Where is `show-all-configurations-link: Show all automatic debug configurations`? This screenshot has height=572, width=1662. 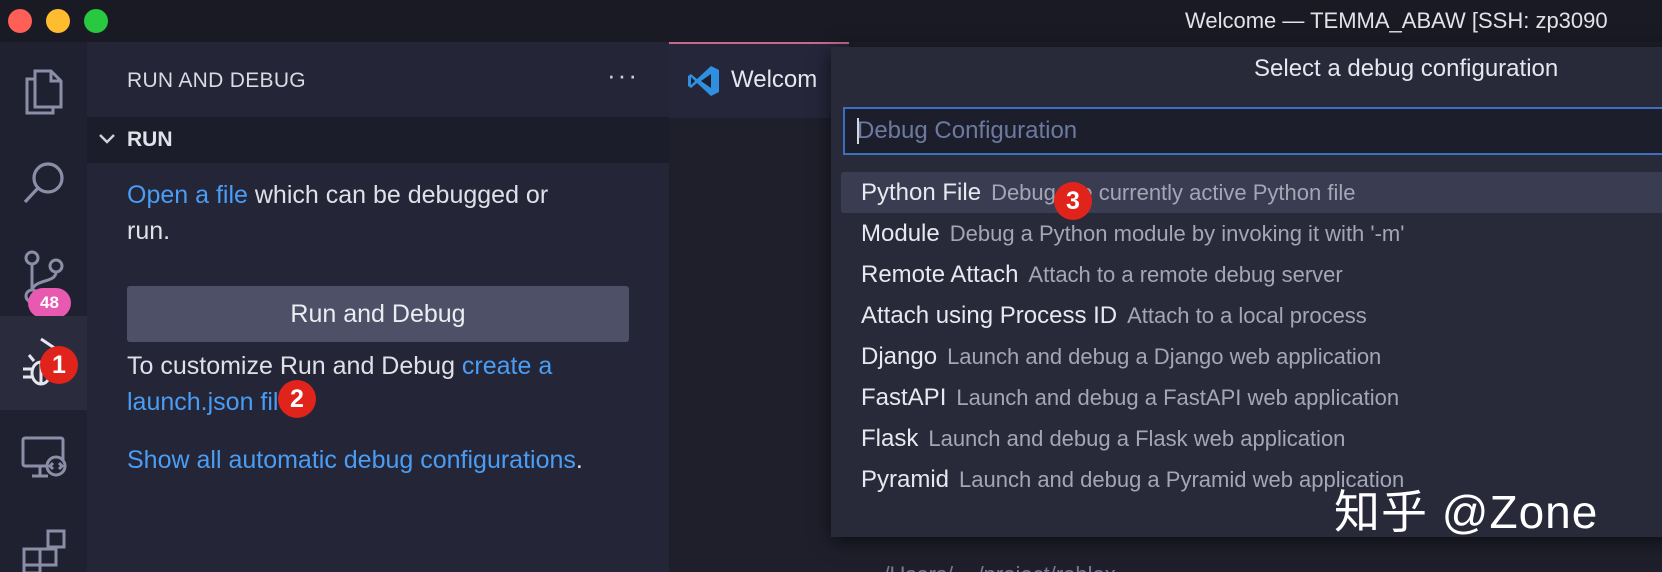 show-all-configurations-link: Show all automatic debug configurations is located at coordinates (351, 460).